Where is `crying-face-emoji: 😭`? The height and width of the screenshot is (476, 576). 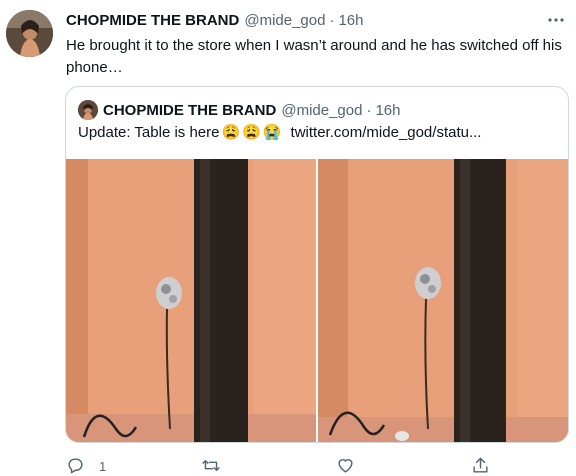
crying-face-emoji: 😭 is located at coordinates (272, 132).